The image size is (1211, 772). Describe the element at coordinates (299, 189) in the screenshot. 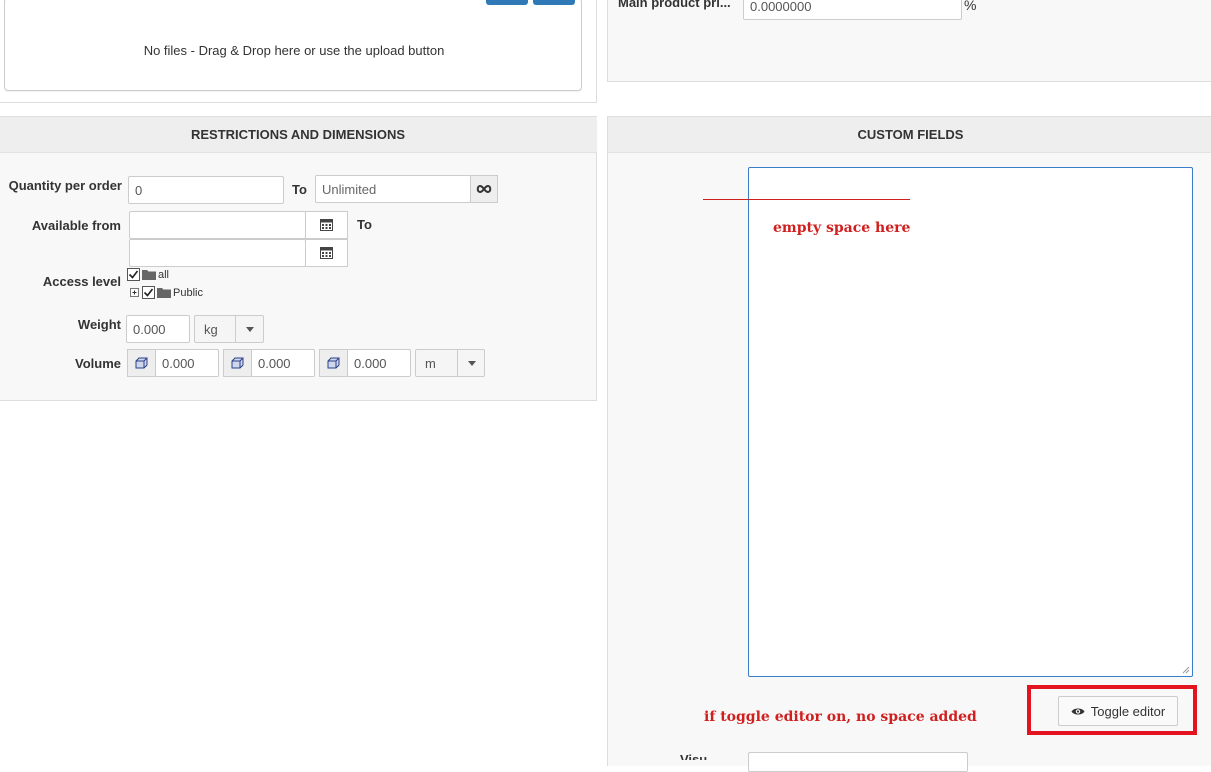

I see `quantity-to-label: To` at that location.